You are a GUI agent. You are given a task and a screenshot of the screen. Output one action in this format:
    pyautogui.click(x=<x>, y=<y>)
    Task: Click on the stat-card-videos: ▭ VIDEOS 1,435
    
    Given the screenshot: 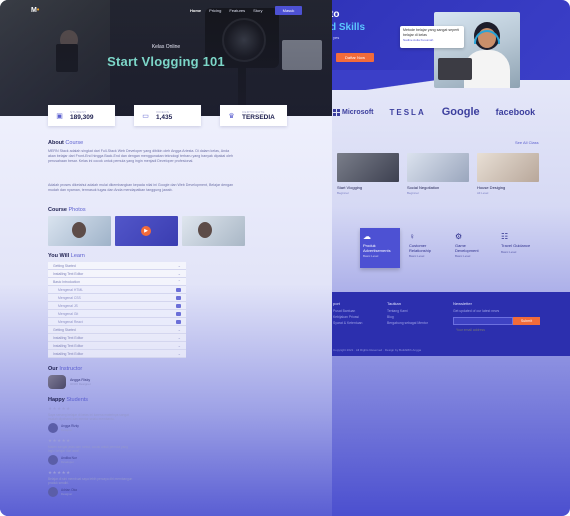 What is the action you would take?
    pyautogui.click(x=167, y=115)
    